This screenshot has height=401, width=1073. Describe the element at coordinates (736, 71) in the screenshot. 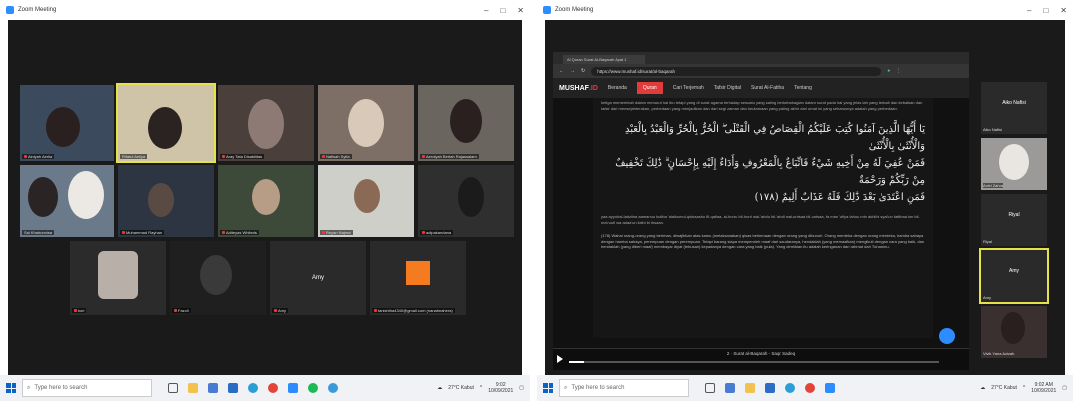

I see `url-field: https://www.mushaf.id/surat/al-baqarah` at that location.